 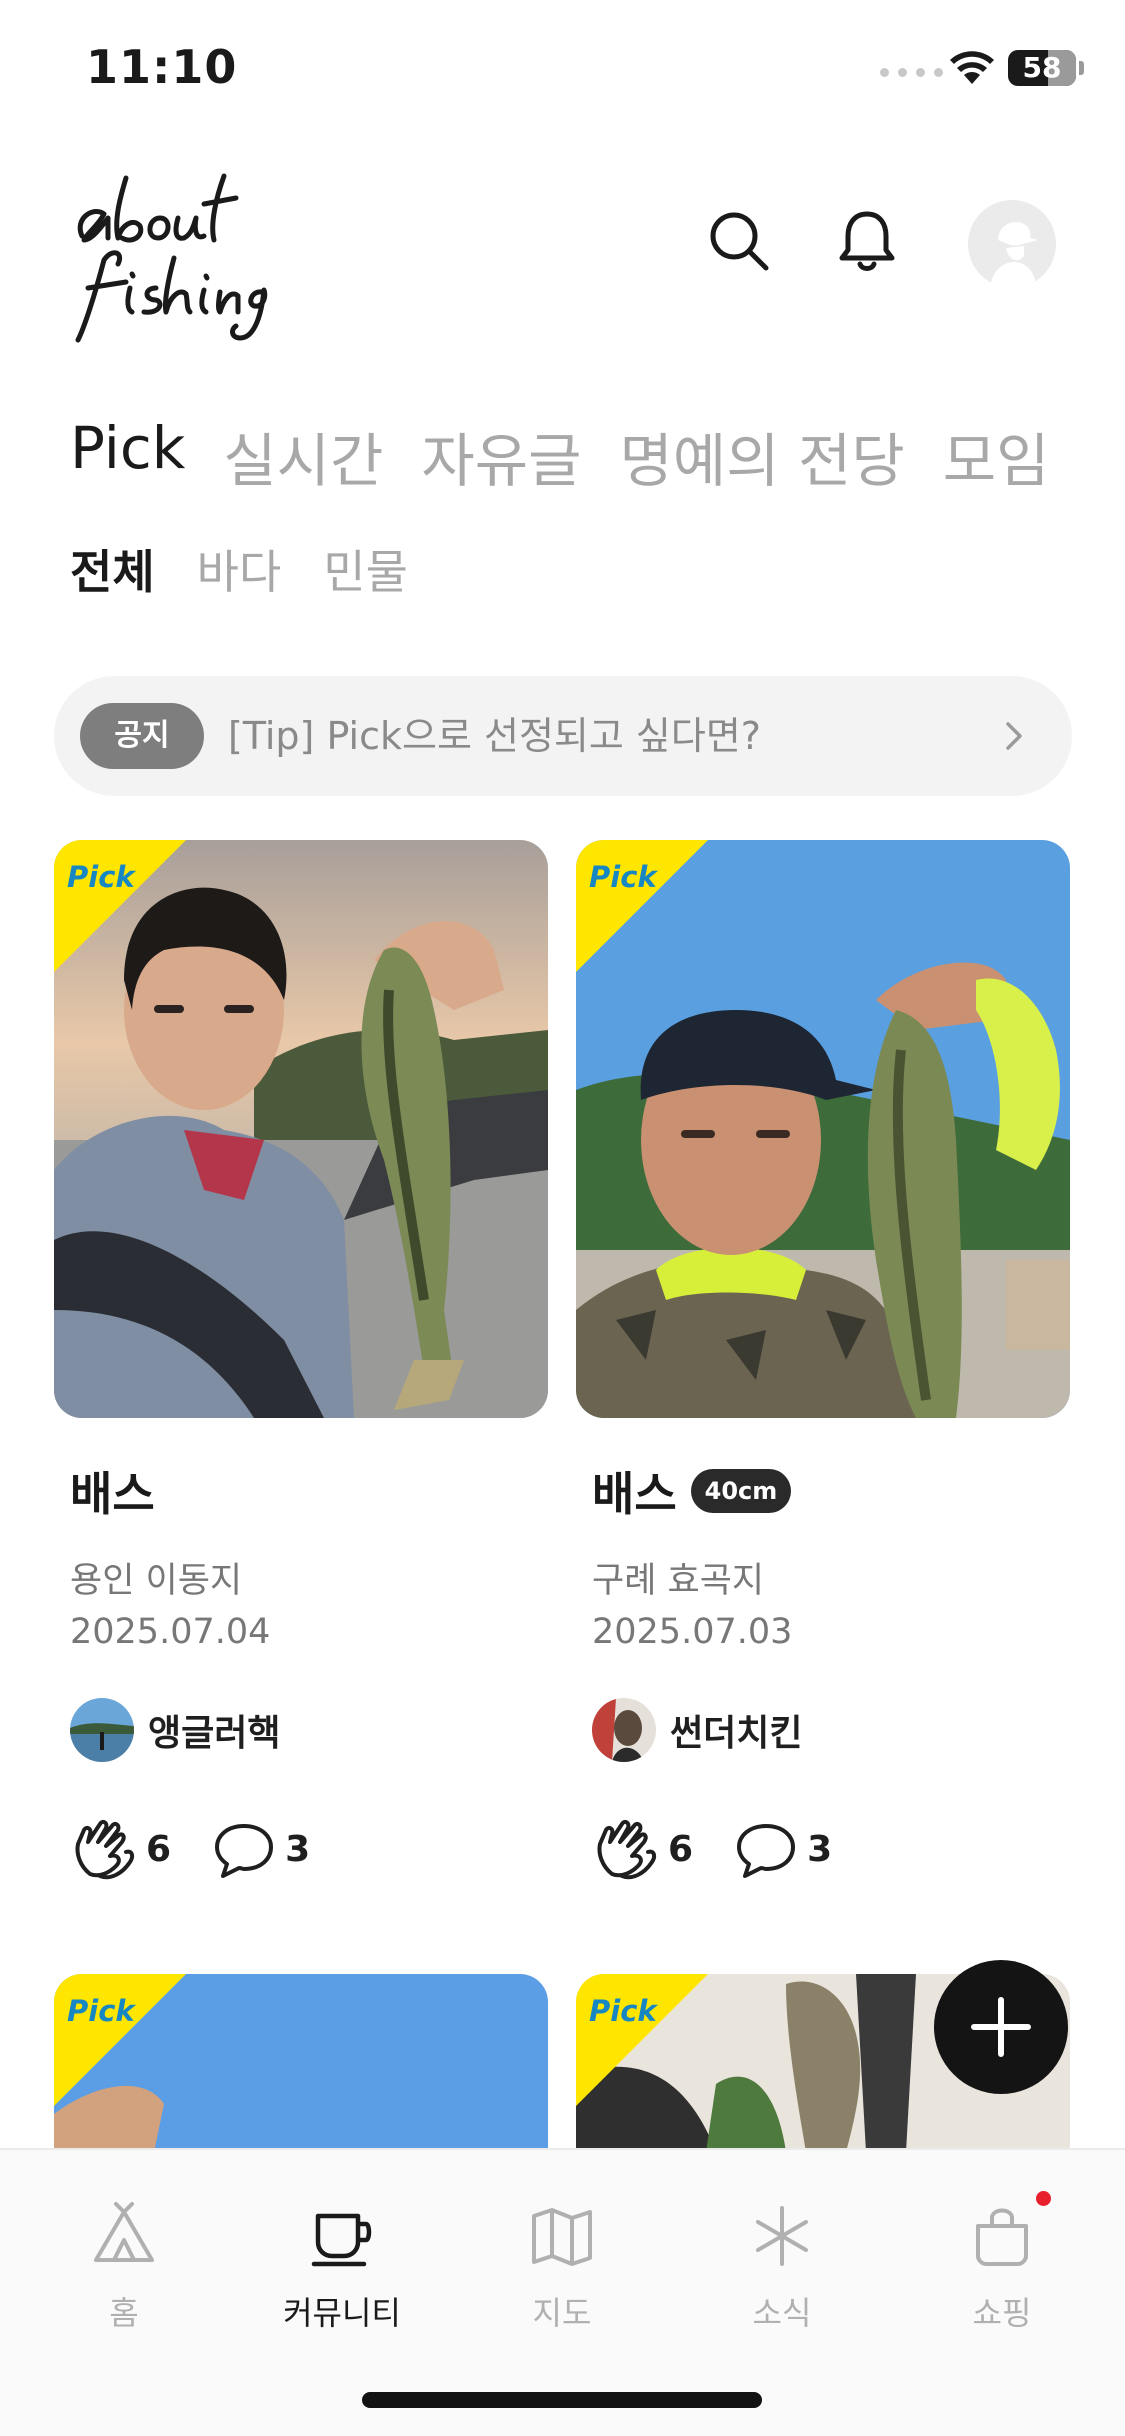 I want to click on catch-date: 2025.07.04, so click(x=170, y=1632).